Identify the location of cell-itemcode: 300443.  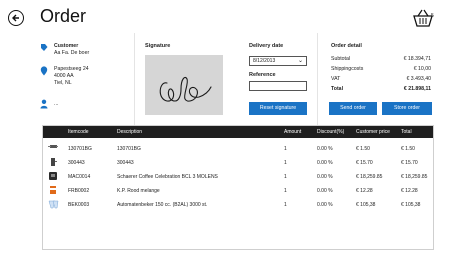
(76, 163).